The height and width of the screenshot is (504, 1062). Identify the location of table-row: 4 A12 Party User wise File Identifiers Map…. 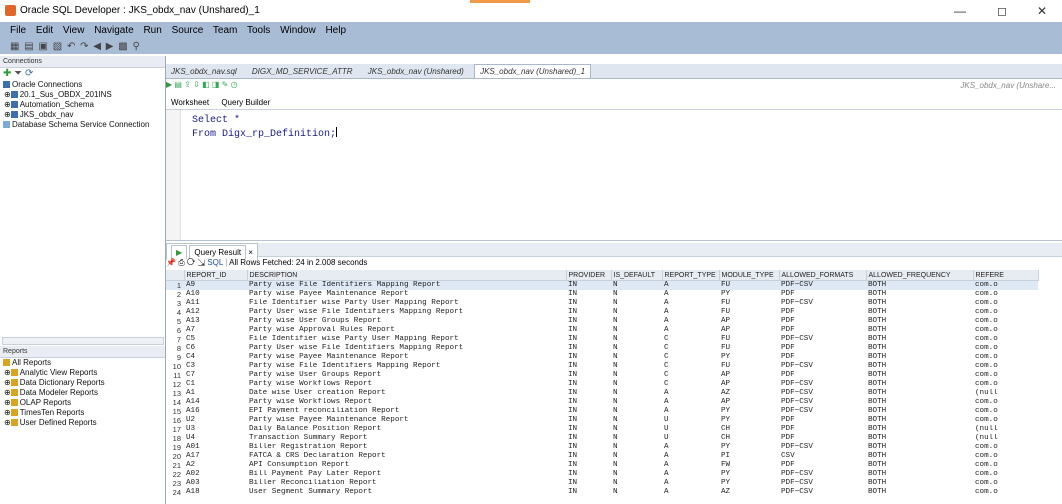
(602, 312).